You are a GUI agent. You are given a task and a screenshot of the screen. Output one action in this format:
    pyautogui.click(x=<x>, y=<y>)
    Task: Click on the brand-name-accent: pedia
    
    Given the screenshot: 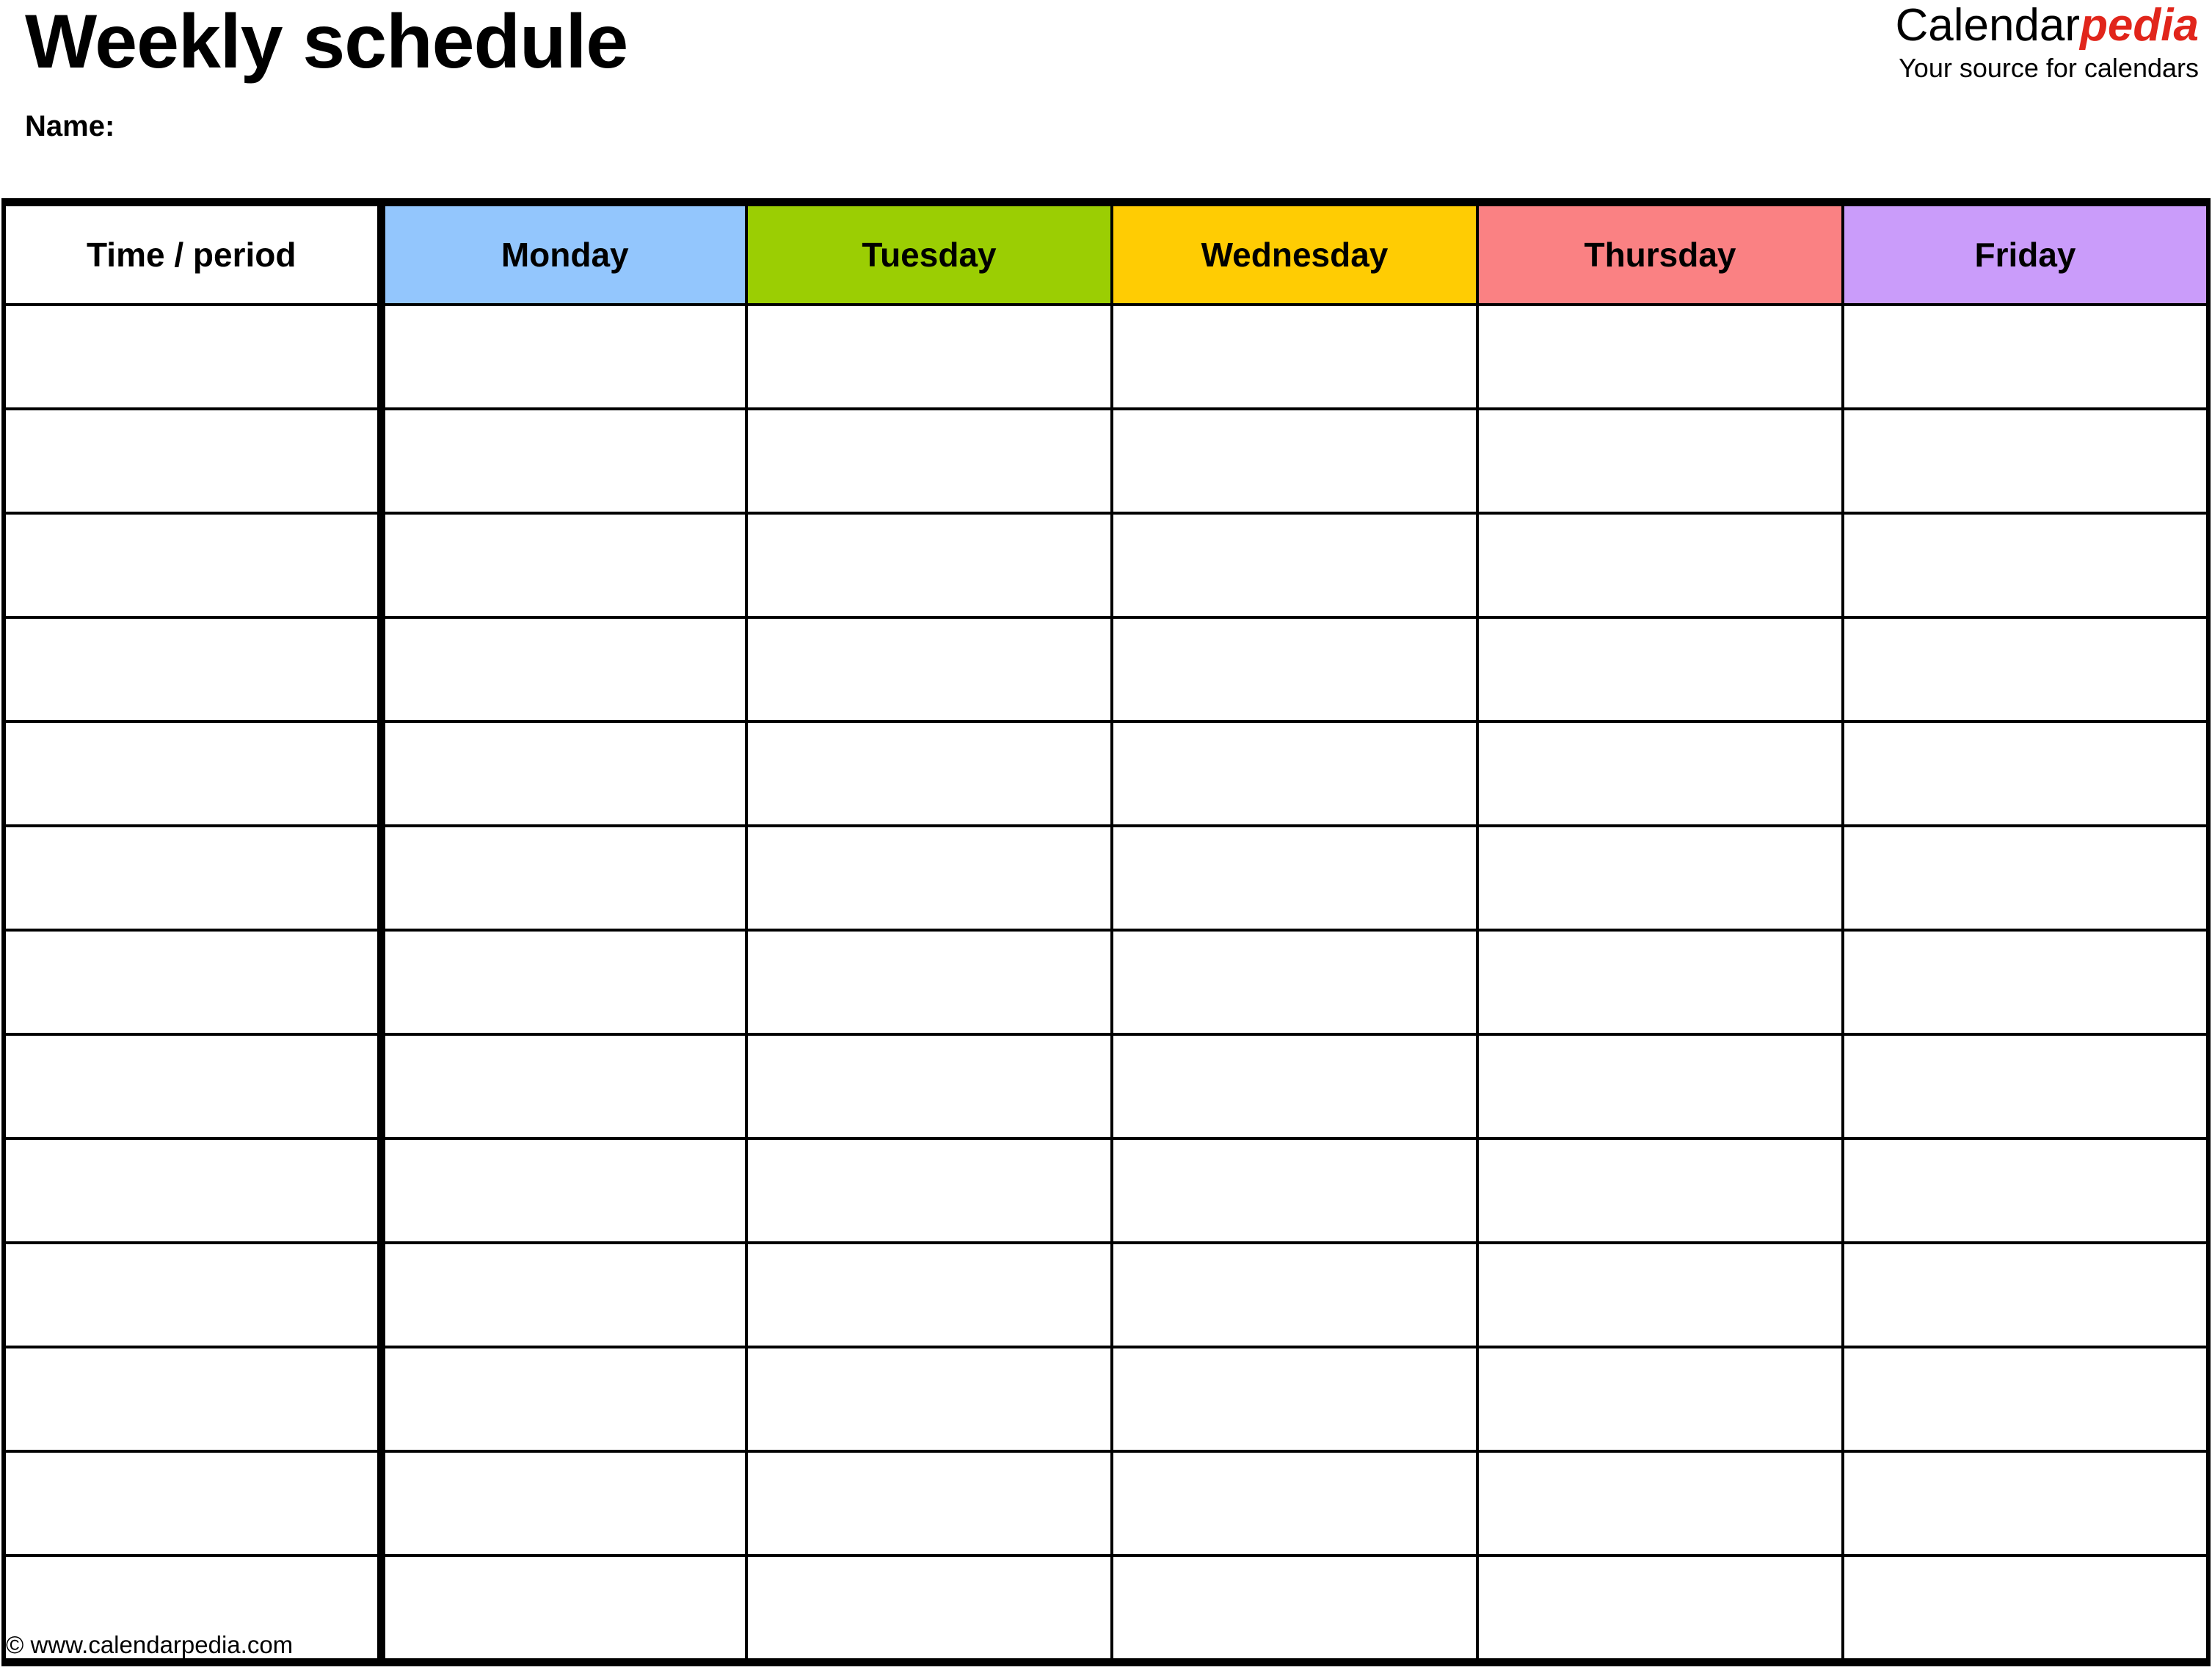 What is the action you would take?
    pyautogui.click(x=2139, y=25)
    